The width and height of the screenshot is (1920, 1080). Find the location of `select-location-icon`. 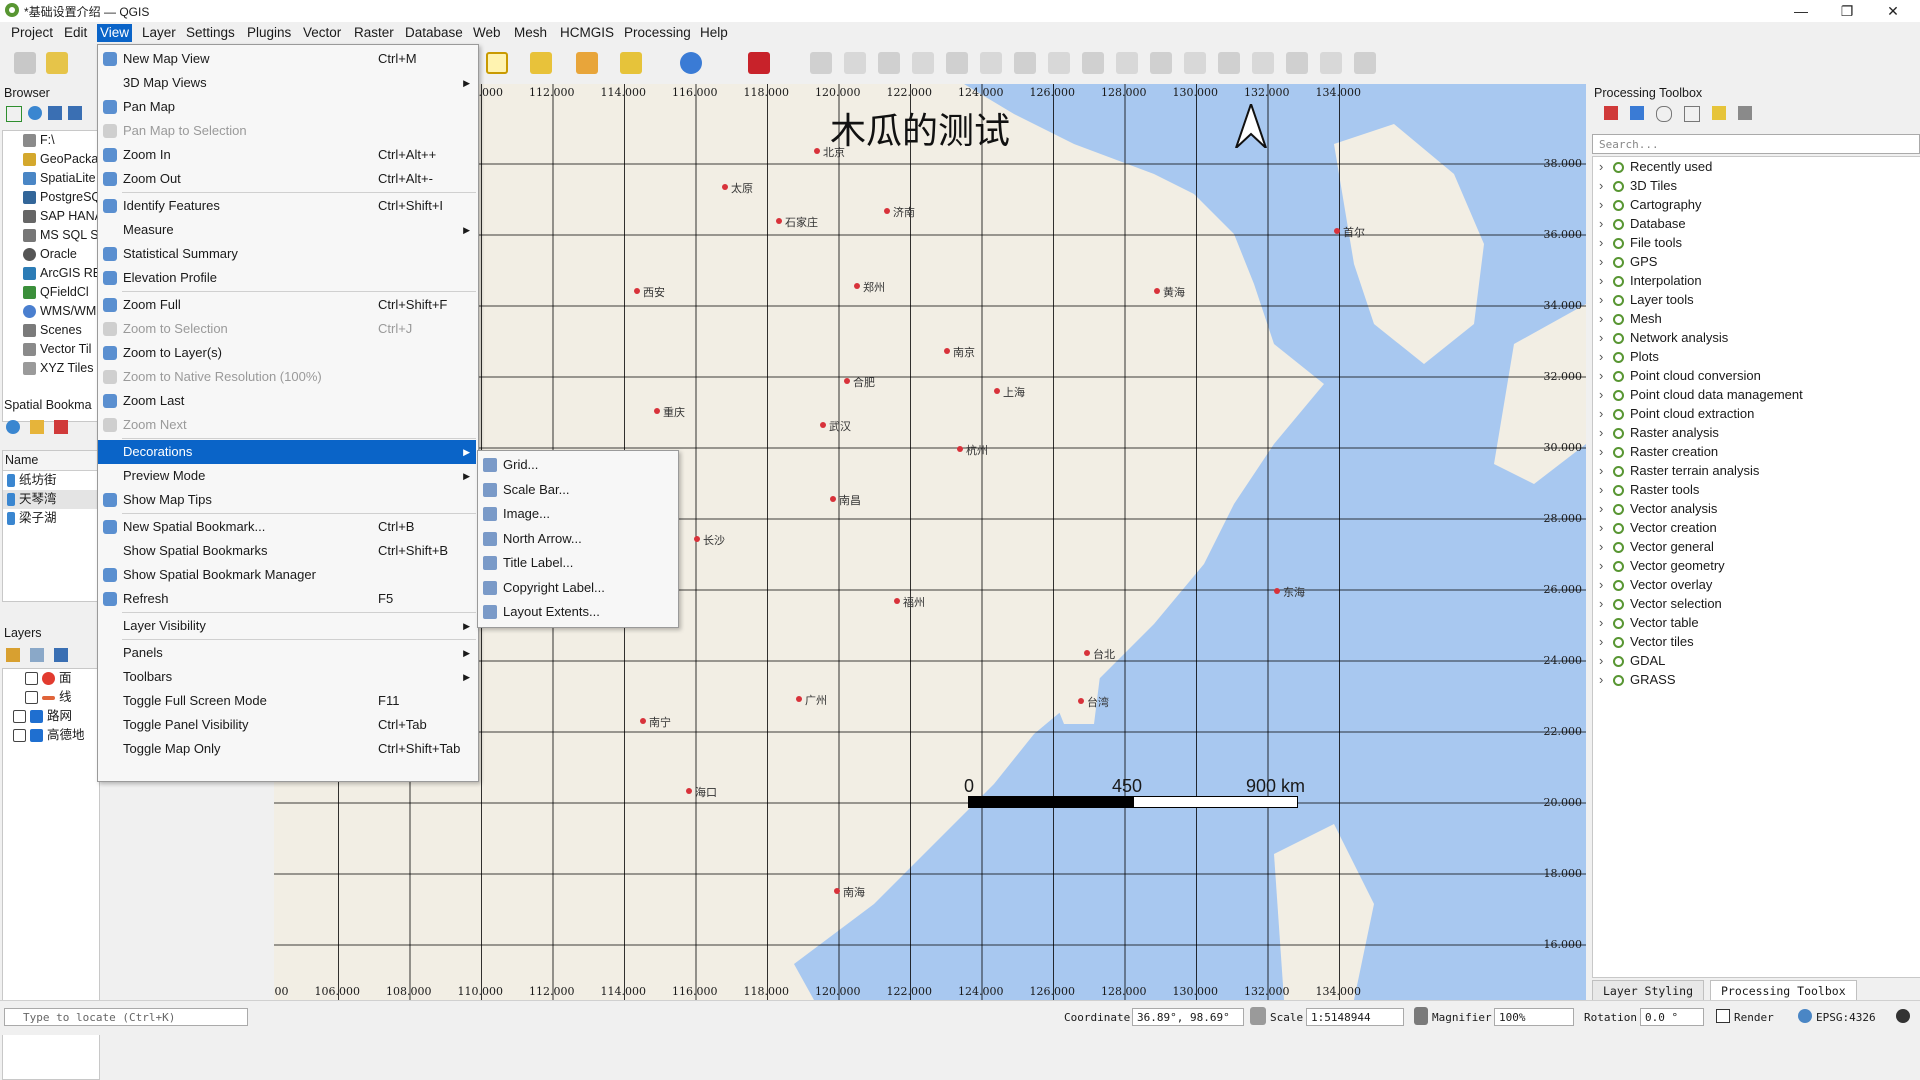

select-location-icon is located at coordinates (631, 63).